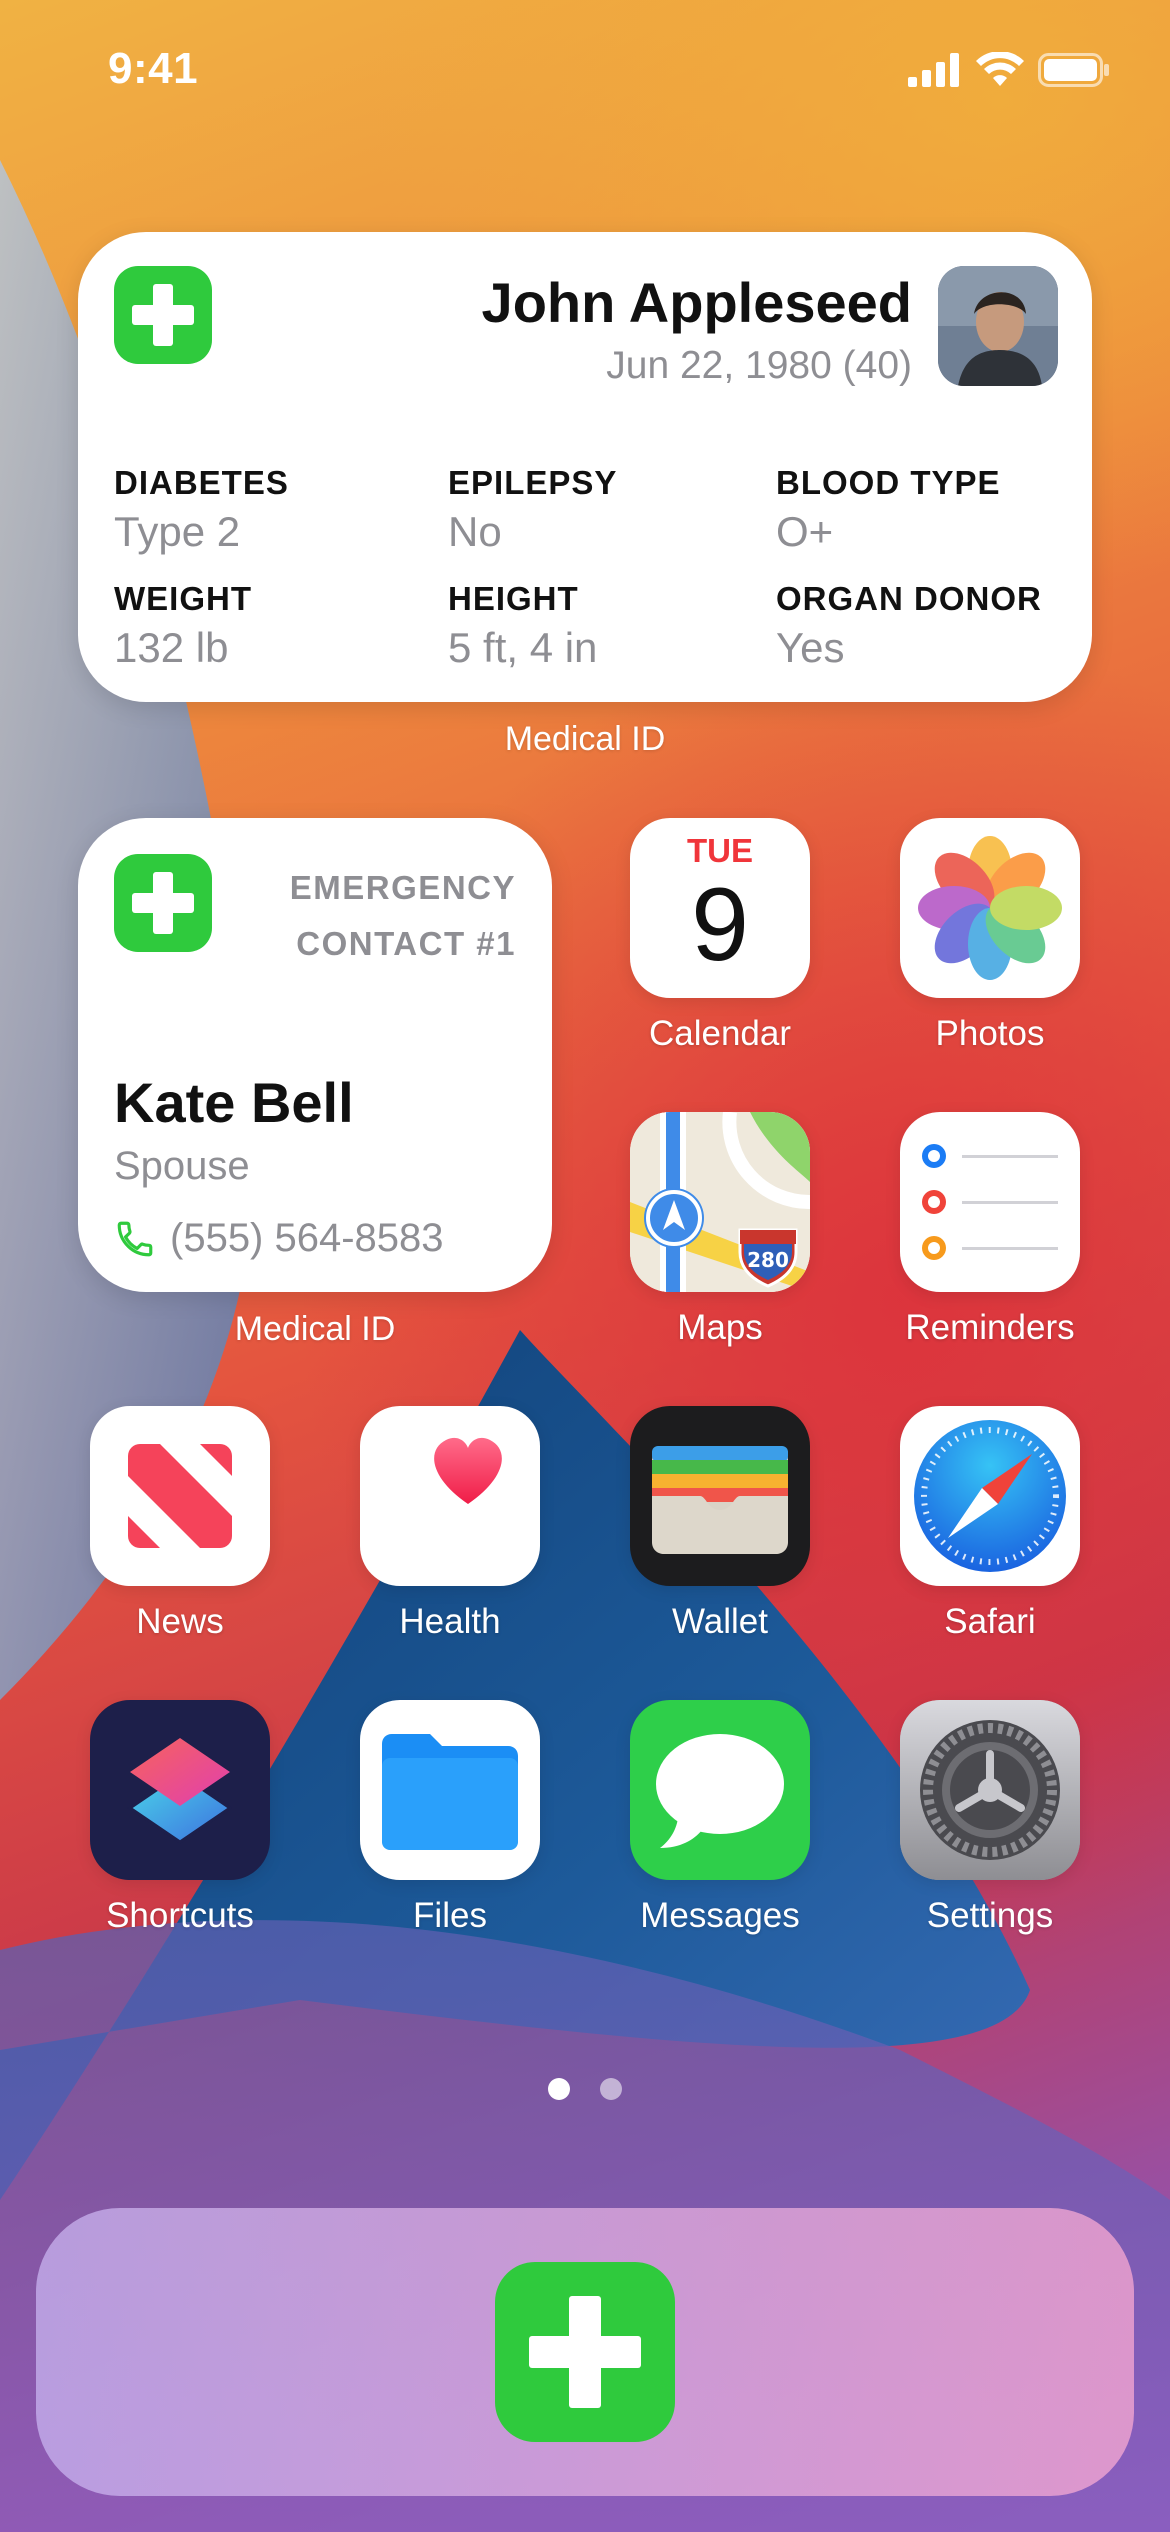  What do you see at coordinates (450, 1621) in the screenshot?
I see `health-label: Health` at bounding box center [450, 1621].